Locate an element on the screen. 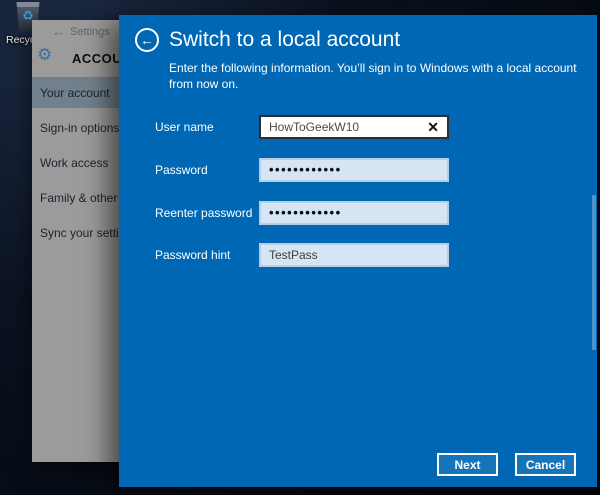 The width and height of the screenshot is (600, 495). username-input: HowToGeekW10 ✕ is located at coordinates (354, 127).